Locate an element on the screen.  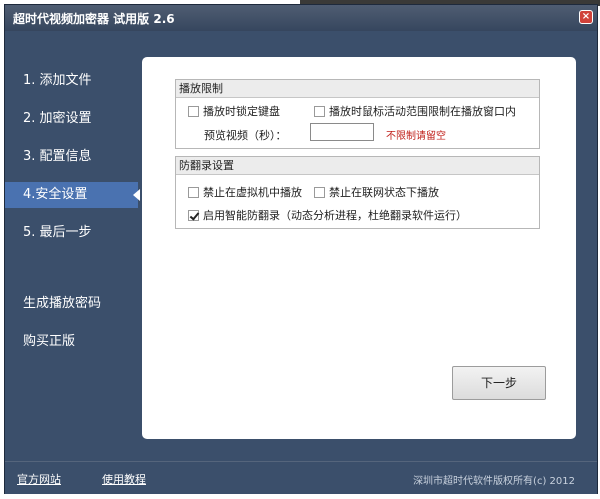
window-title: 超时代视频加密器 试用版 2.6 is located at coordinates (94, 19).